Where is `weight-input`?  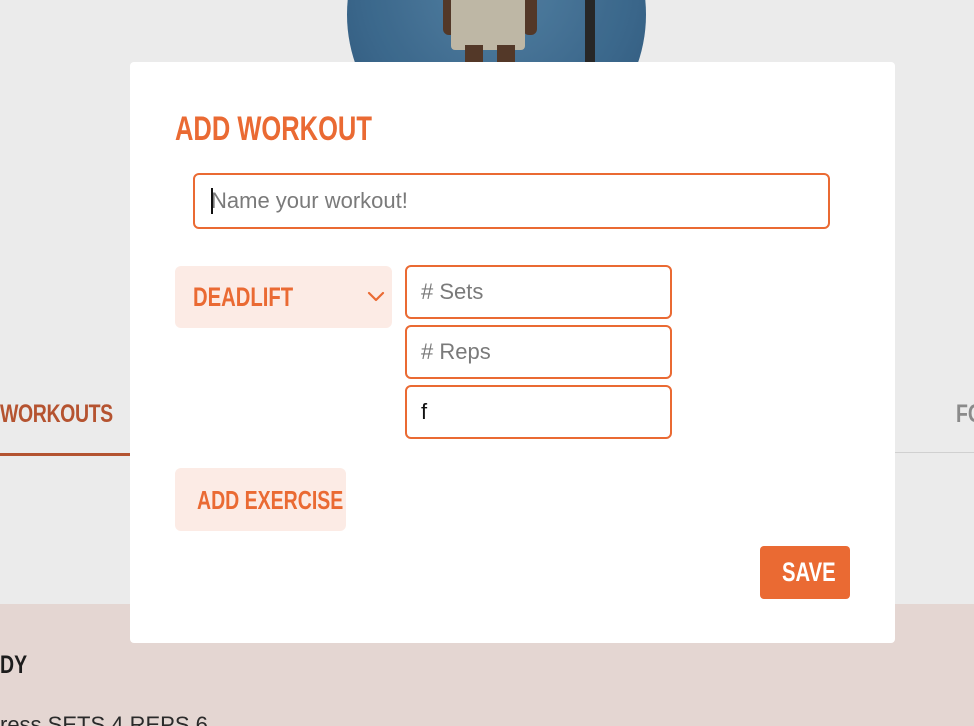 weight-input is located at coordinates (538, 412).